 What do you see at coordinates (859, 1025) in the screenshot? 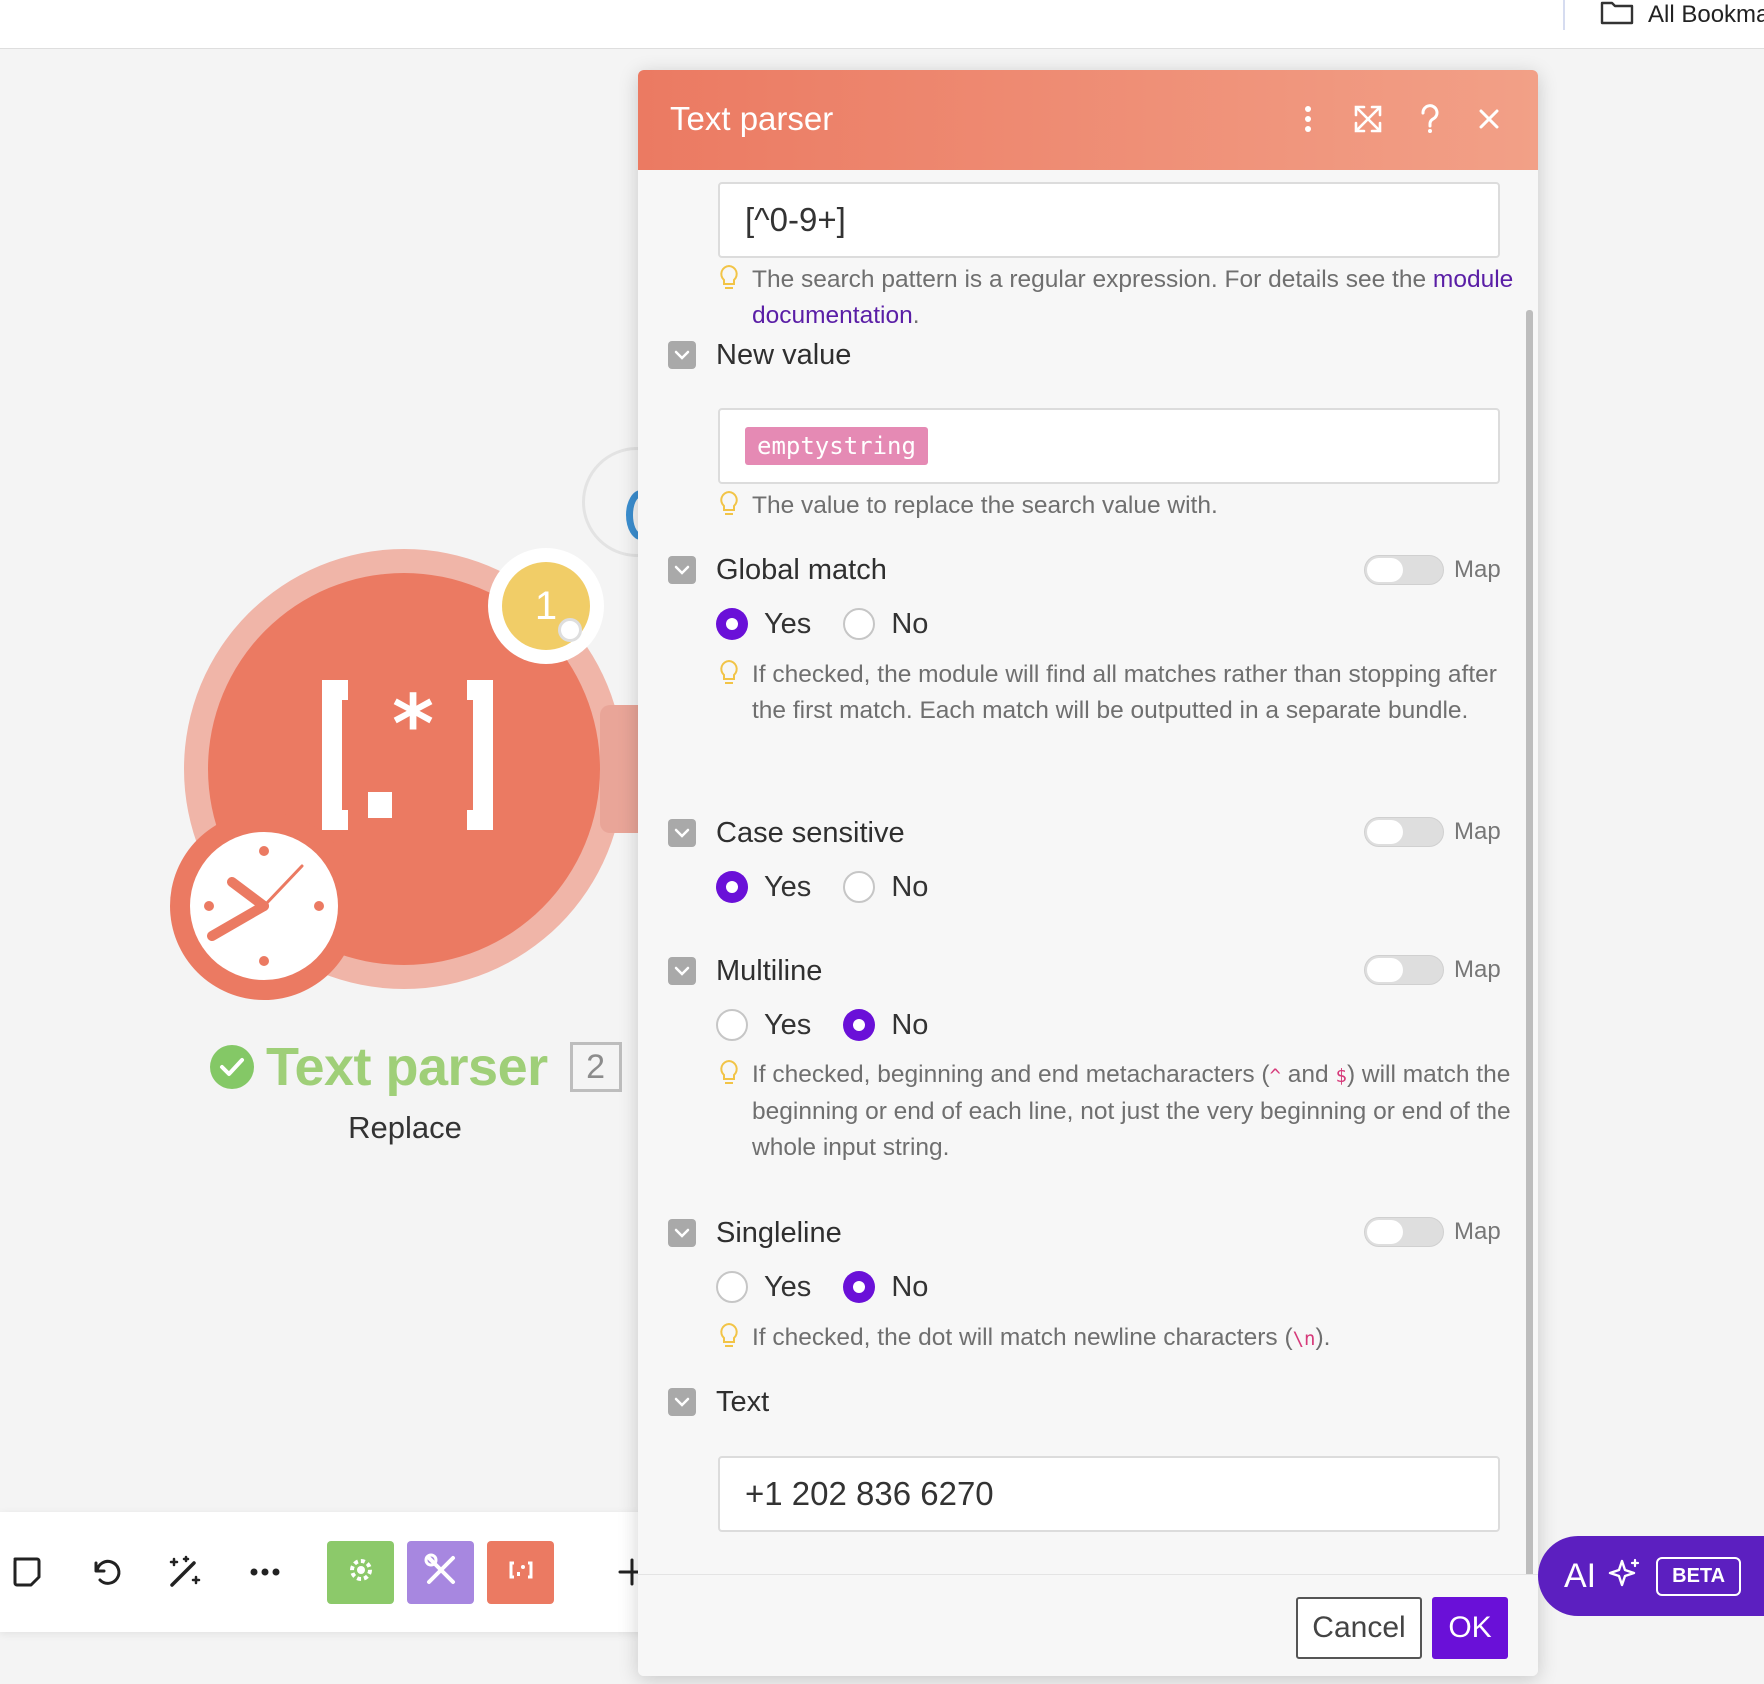
I see `multiline-no-radio` at bounding box center [859, 1025].